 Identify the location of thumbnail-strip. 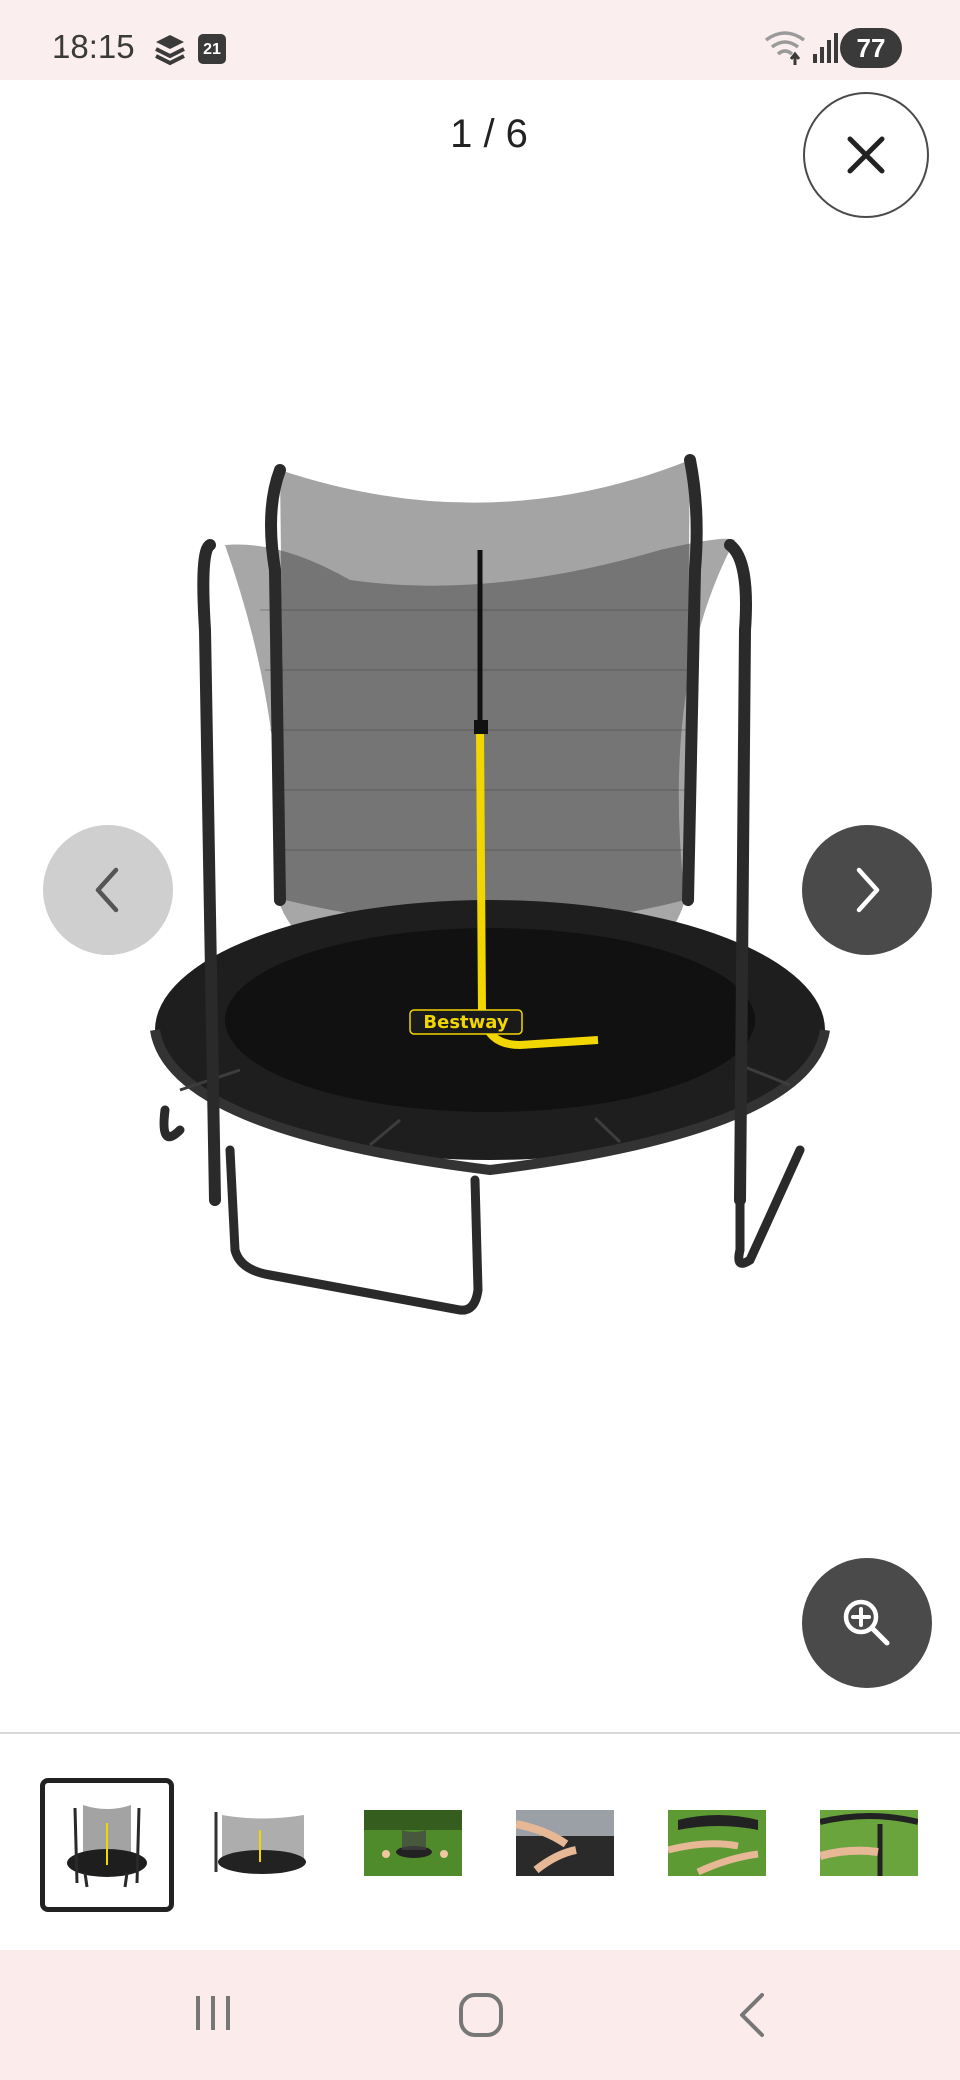
(480, 1841).